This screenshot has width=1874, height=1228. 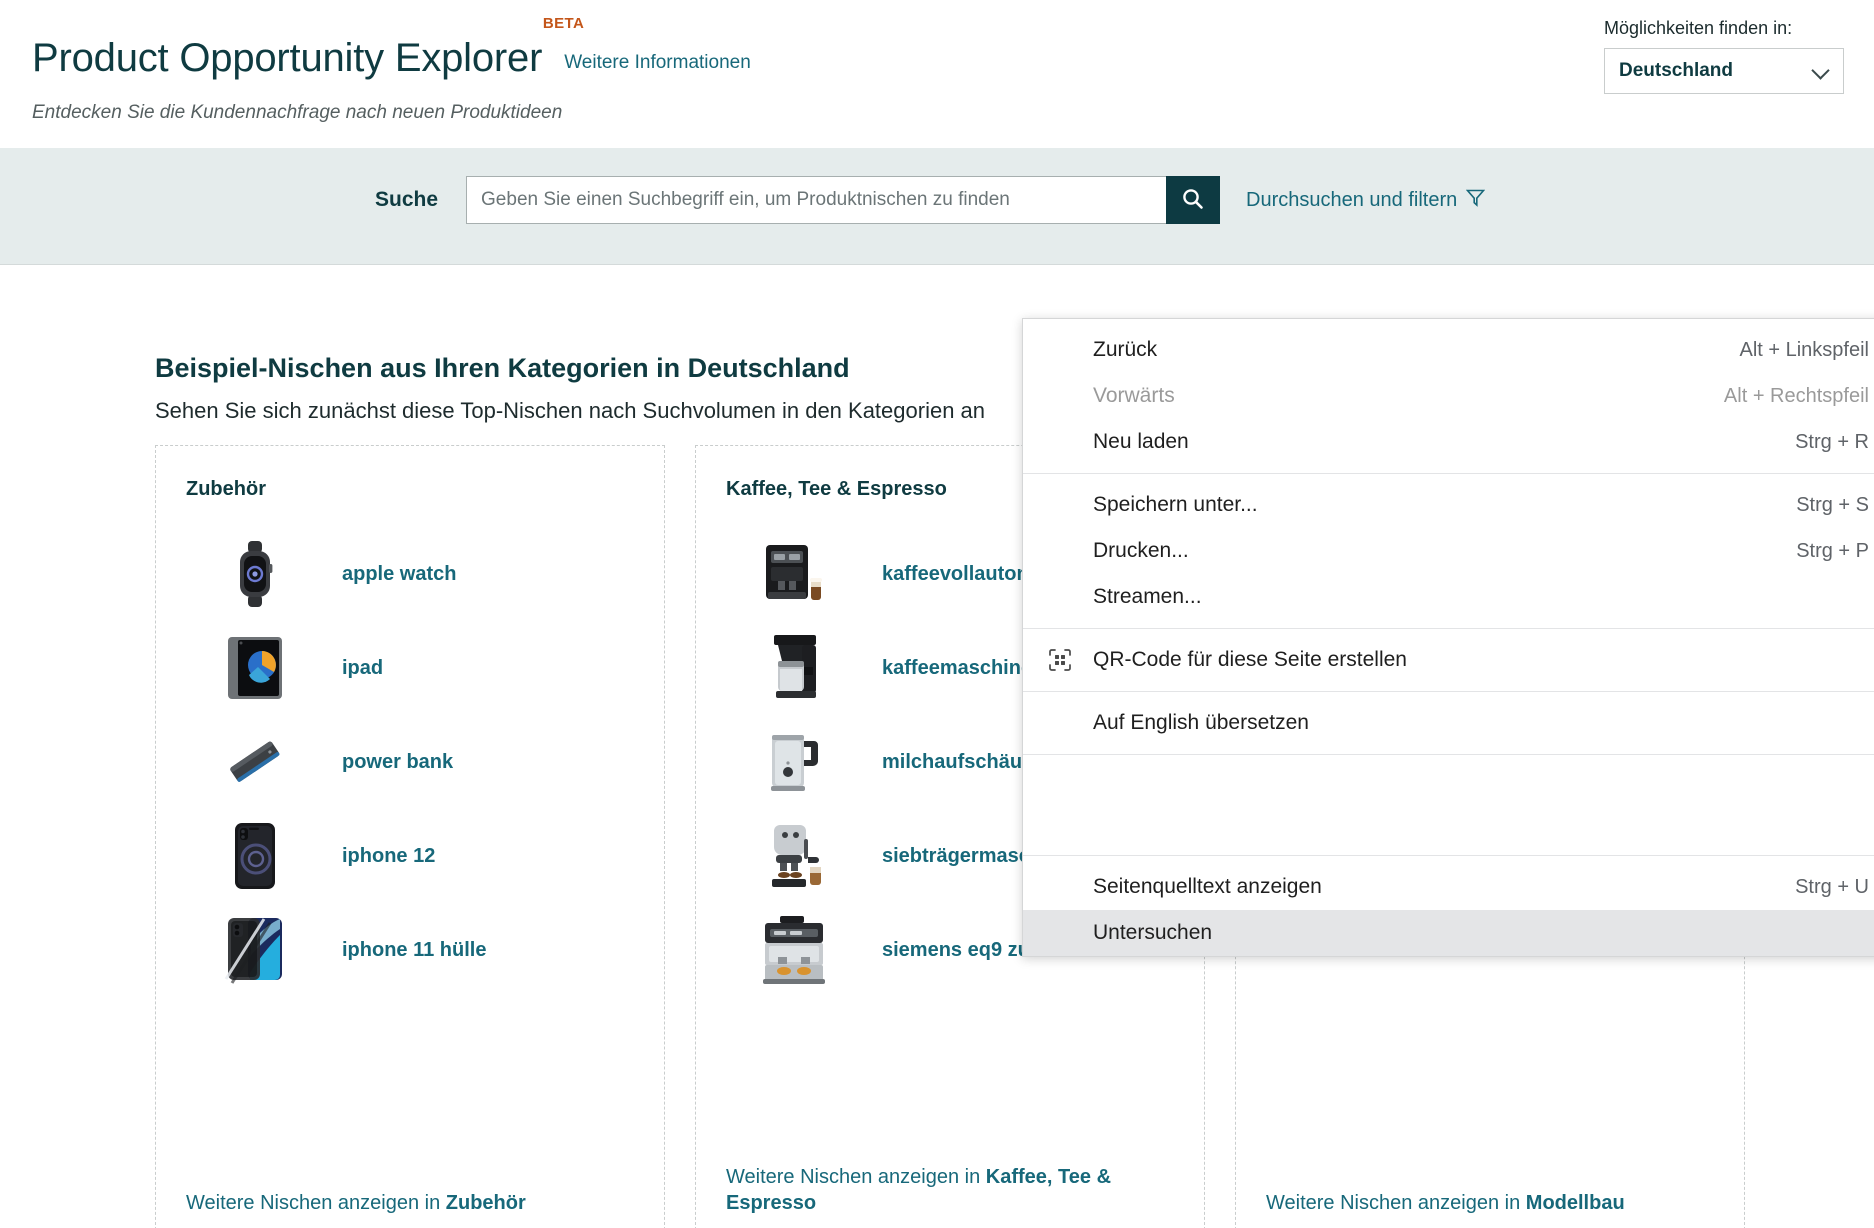 What do you see at coordinates (1676, 70) in the screenshot?
I see `country-select-value: Deutschland` at bounding box center [1676, 70].